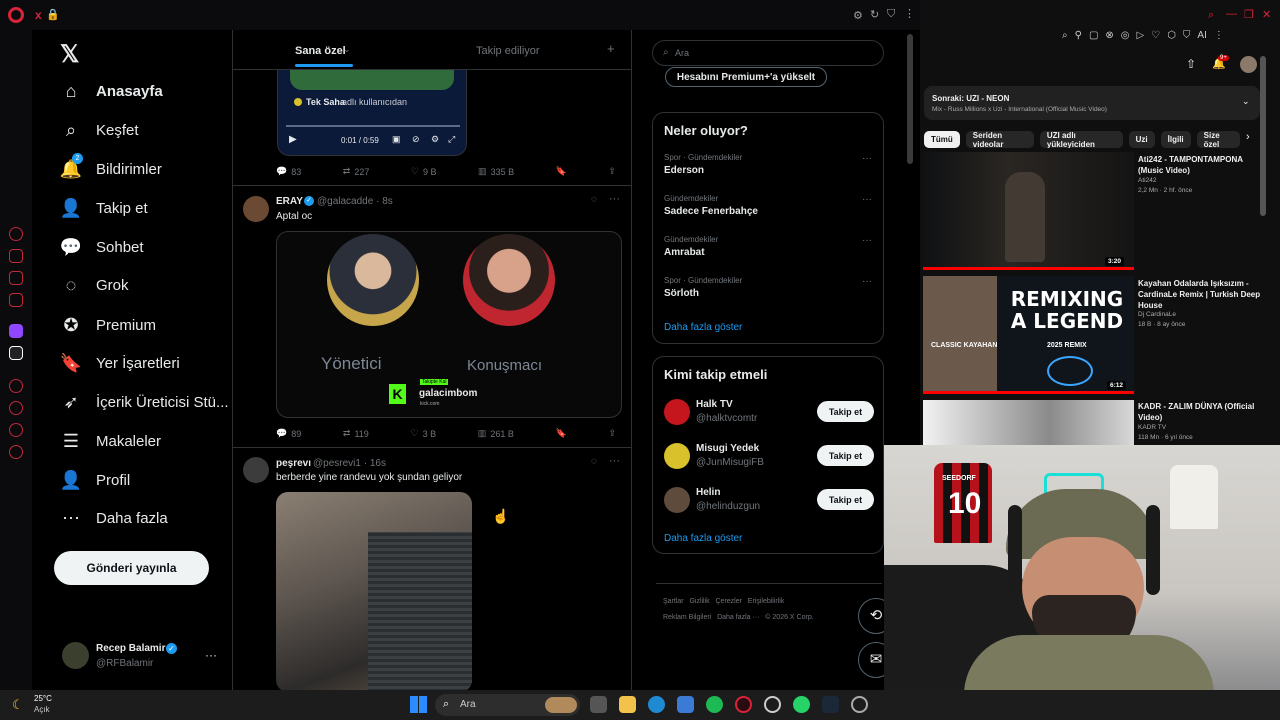 This screenshot has width=1280, height=720. I want to click on sidebar-item-11: 👤 Profil, so click(95, 480).